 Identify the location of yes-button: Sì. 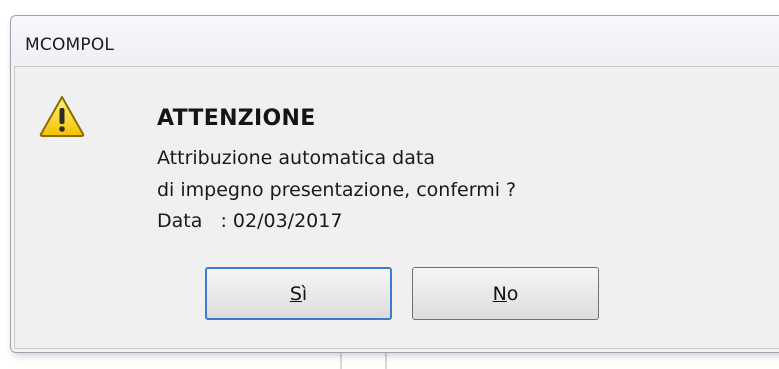
(298, 293).